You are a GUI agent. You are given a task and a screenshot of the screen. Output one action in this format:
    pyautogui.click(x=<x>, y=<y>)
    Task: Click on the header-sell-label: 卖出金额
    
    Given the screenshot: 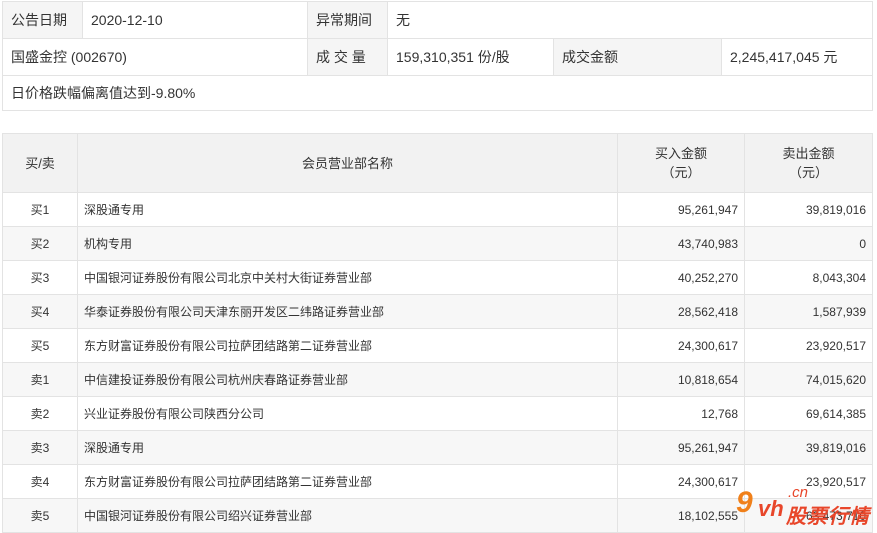 What is the action you would take?
    pyautogui.click(x=808, y=153)
    